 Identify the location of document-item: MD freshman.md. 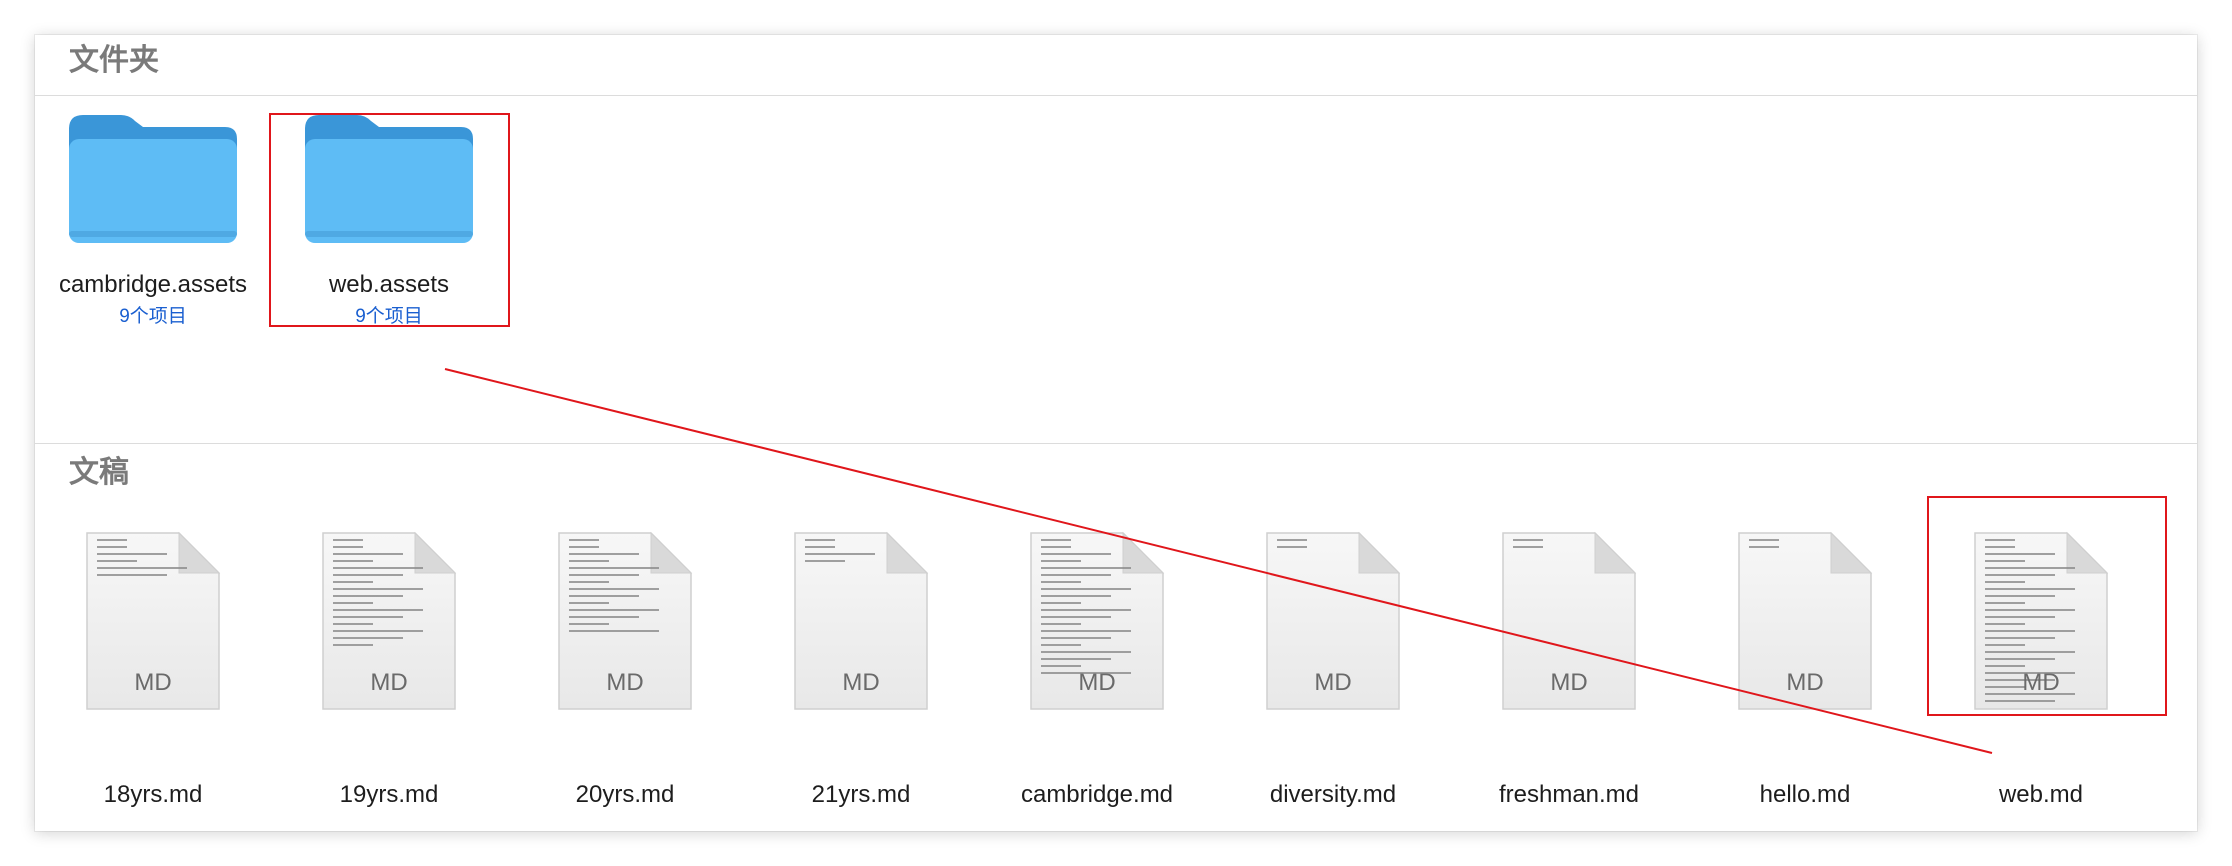
(1569, 665).